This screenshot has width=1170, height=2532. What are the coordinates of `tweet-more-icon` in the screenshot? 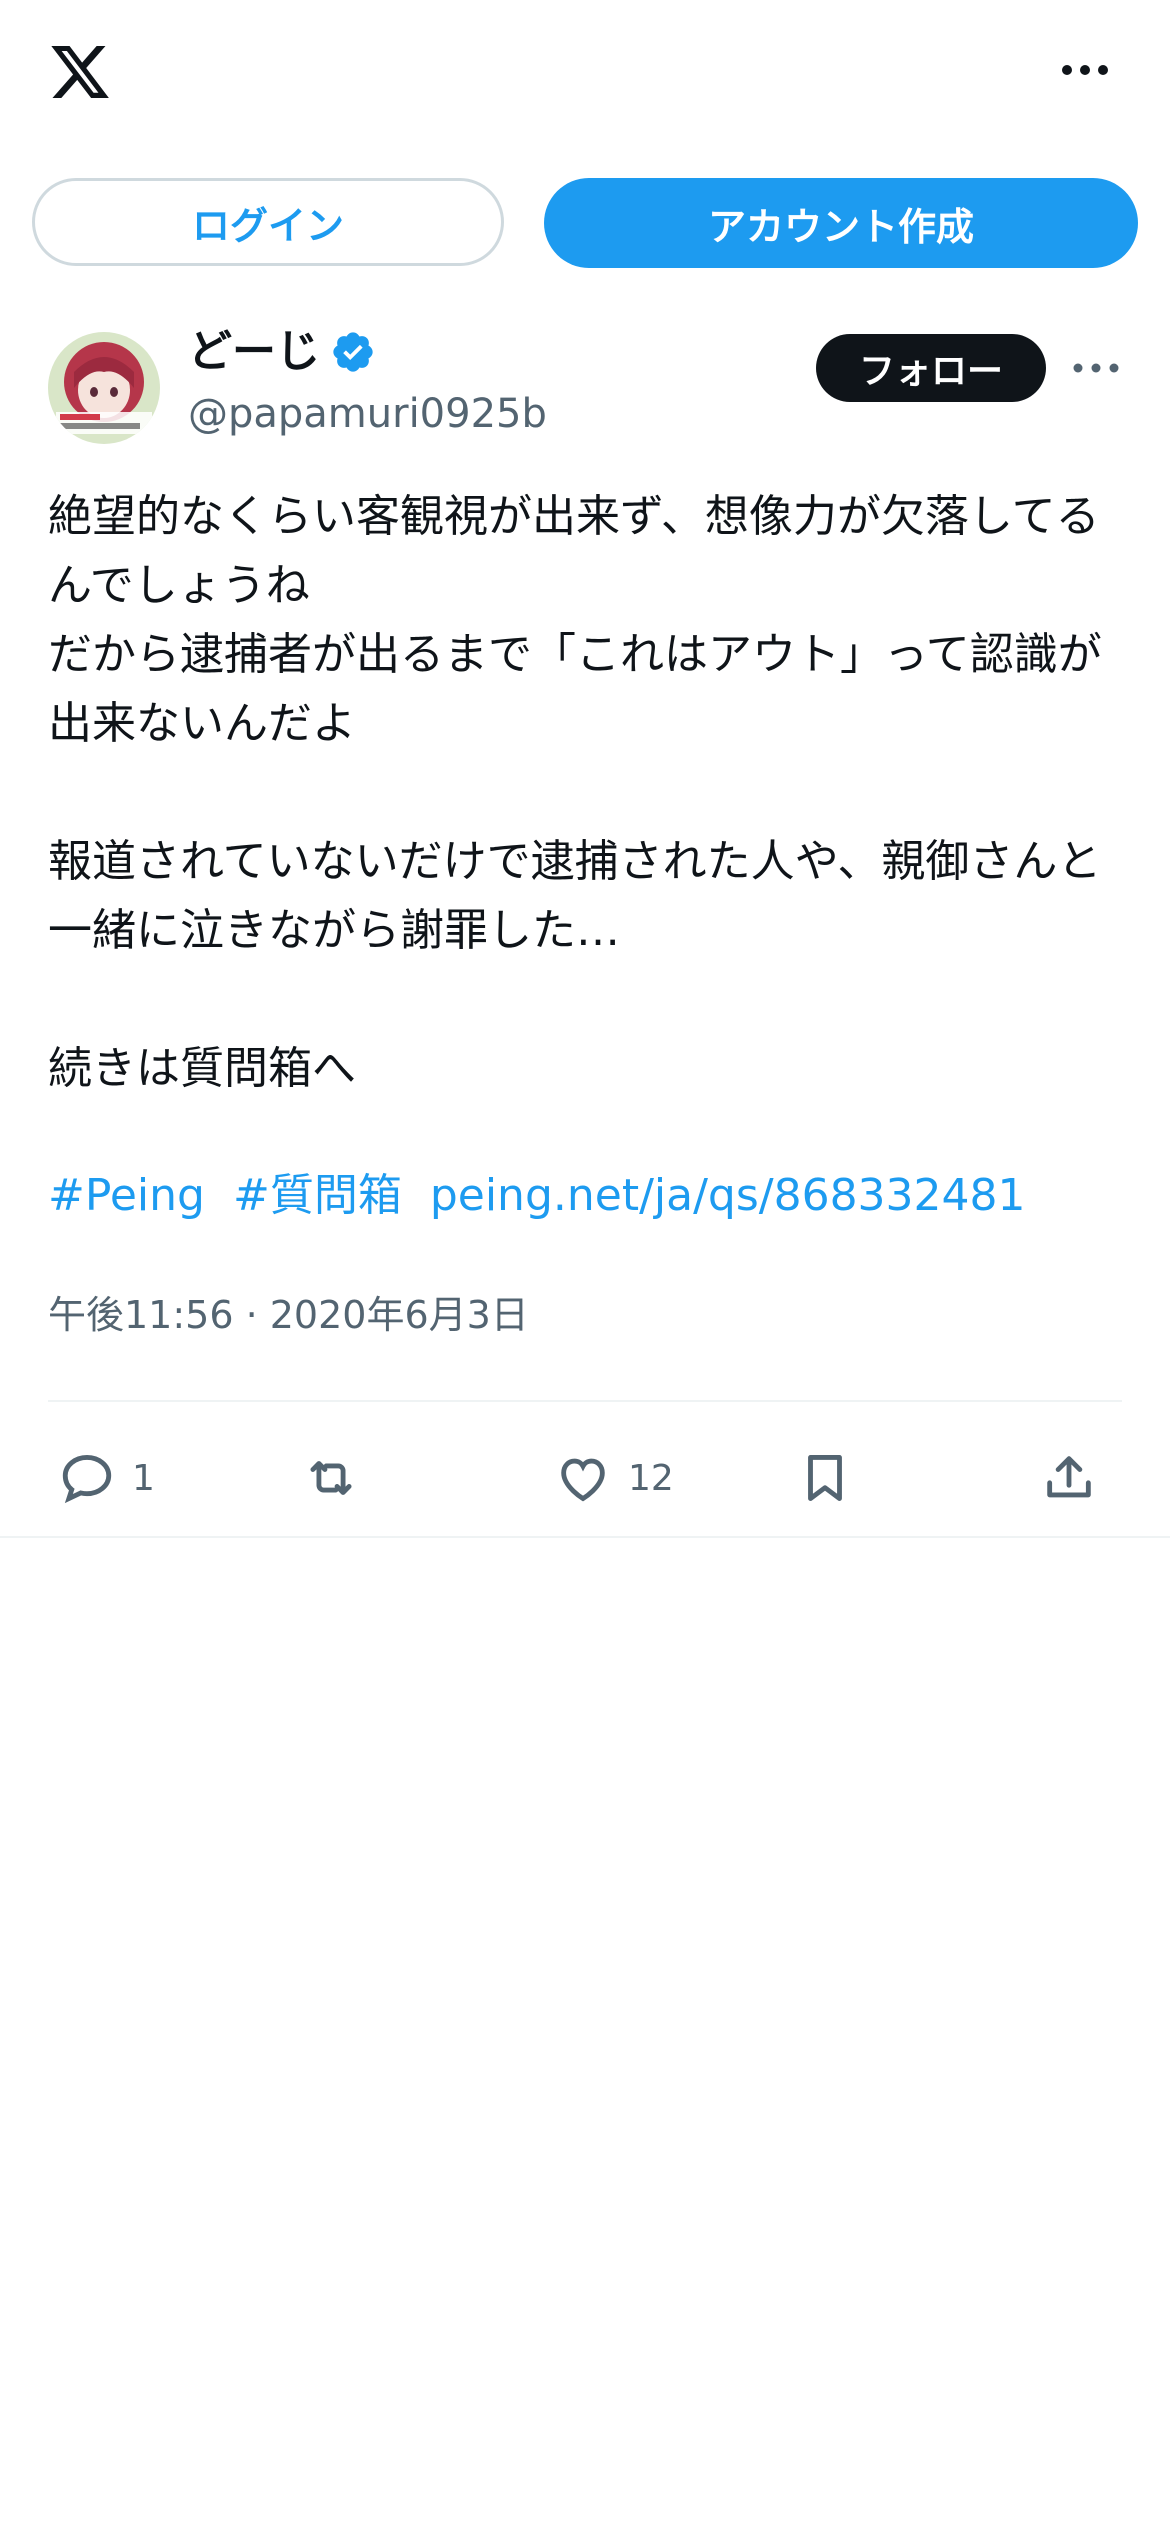 It's located at (1096, 368).